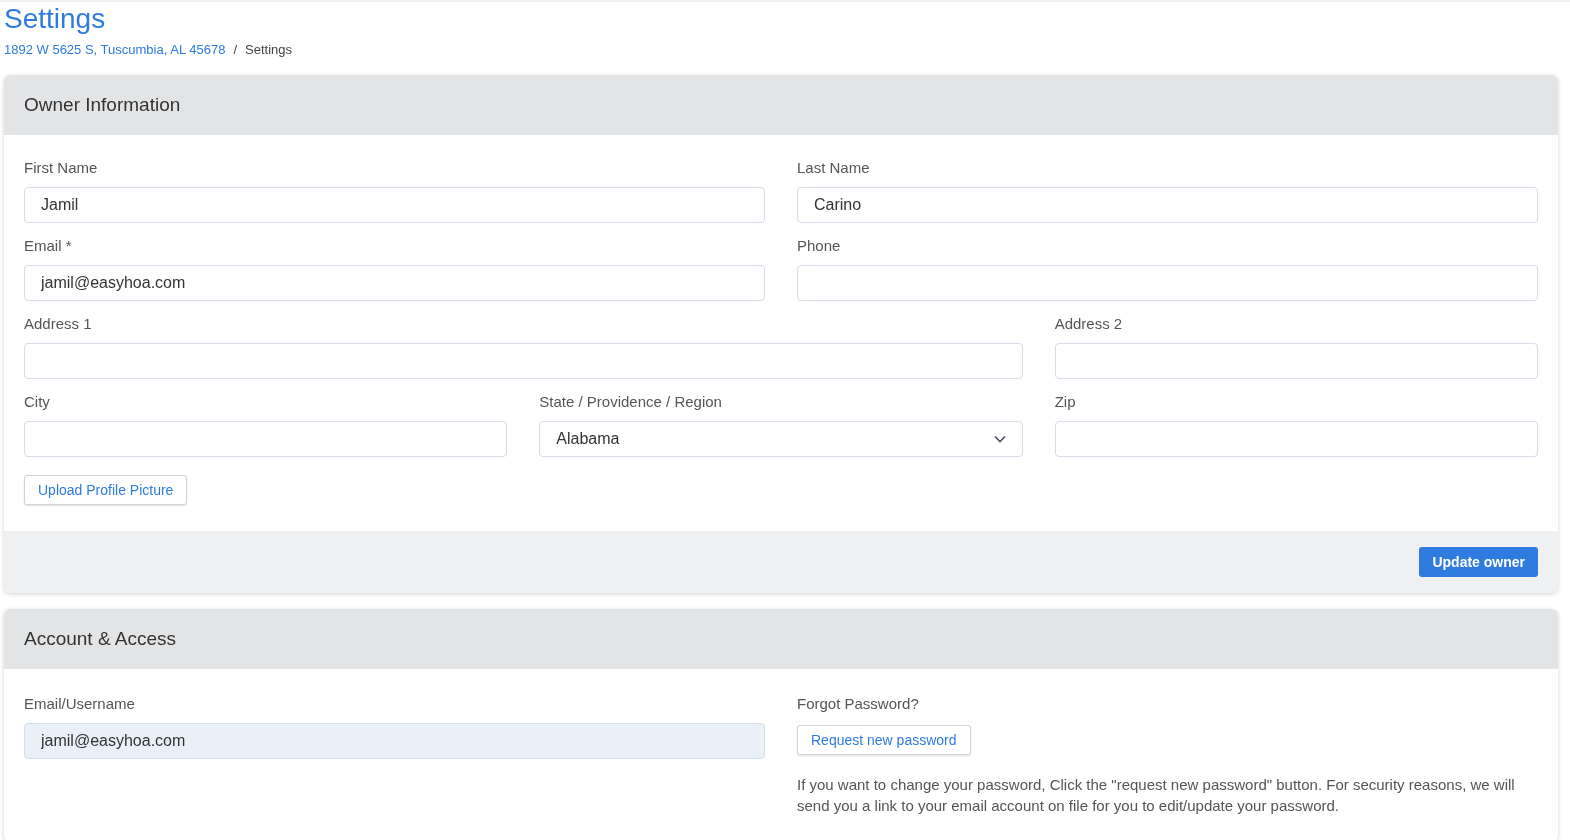  Describe the element at coordinates (55, 19) in the screenshot. I see `page-title: Settings` at that location.